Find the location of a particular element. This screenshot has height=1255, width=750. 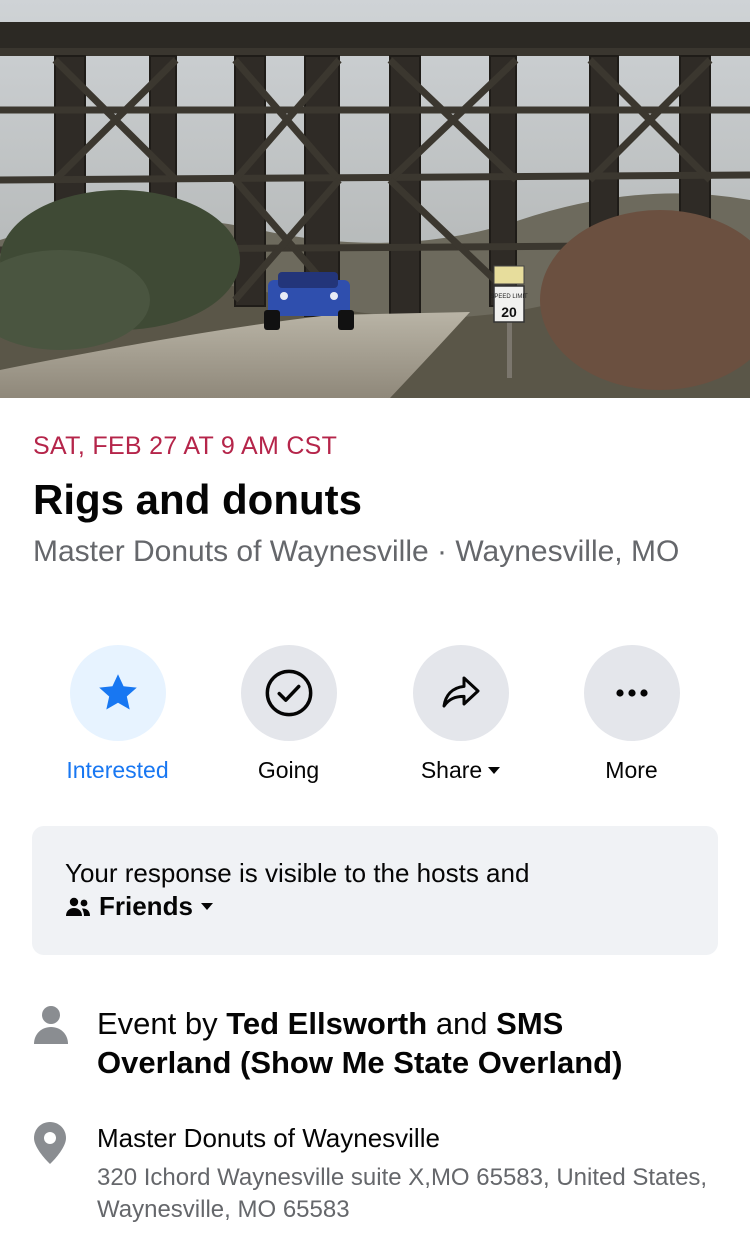

share-button: Share is located at coordinates (460, 714).